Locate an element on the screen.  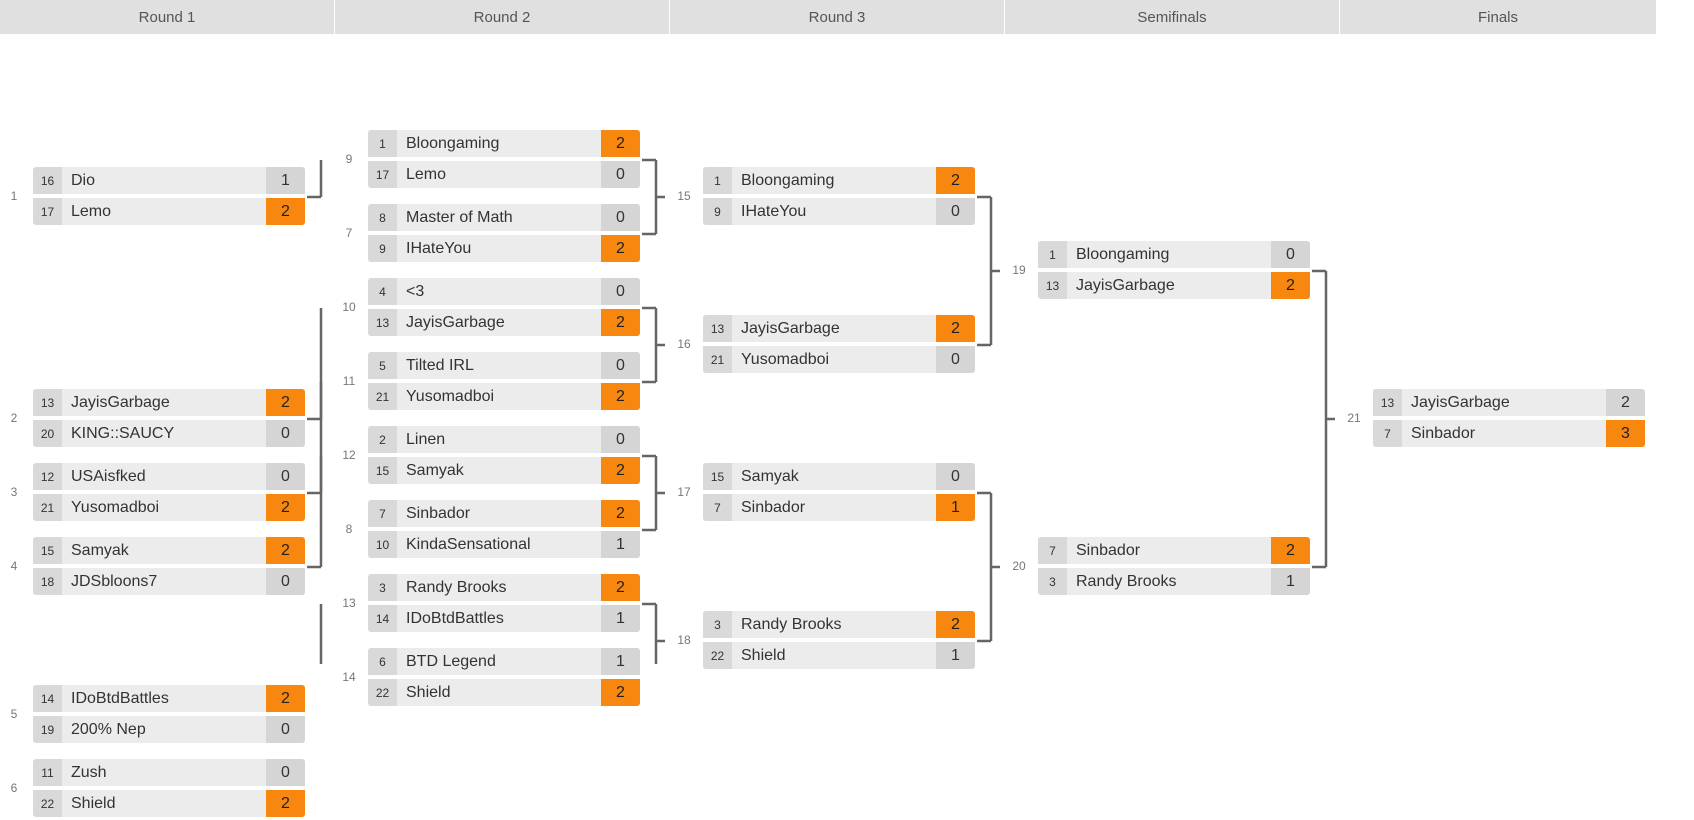
match-number: 3 is located at coordinates (14, 492).